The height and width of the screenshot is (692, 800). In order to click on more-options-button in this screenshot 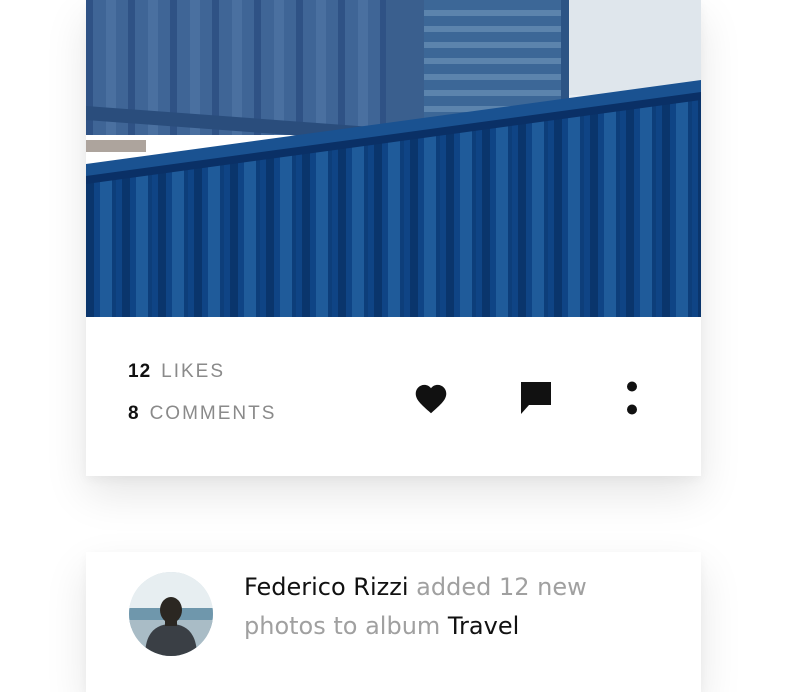, I will do `click(632, 398)`.